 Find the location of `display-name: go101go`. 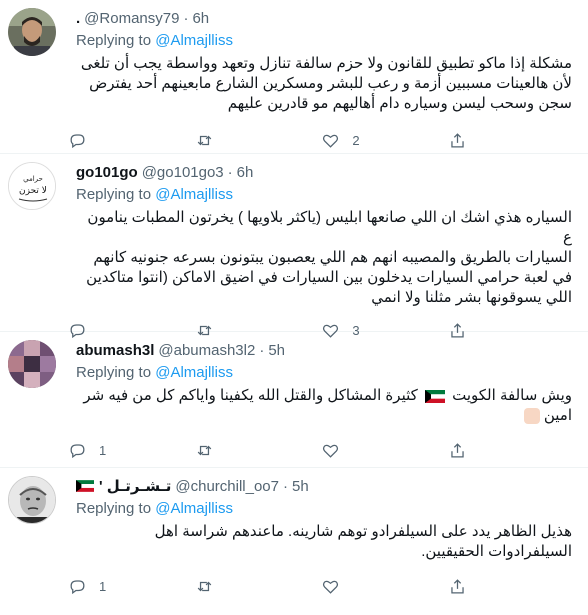

display-name: go101go is located at coordinates (107, 172).